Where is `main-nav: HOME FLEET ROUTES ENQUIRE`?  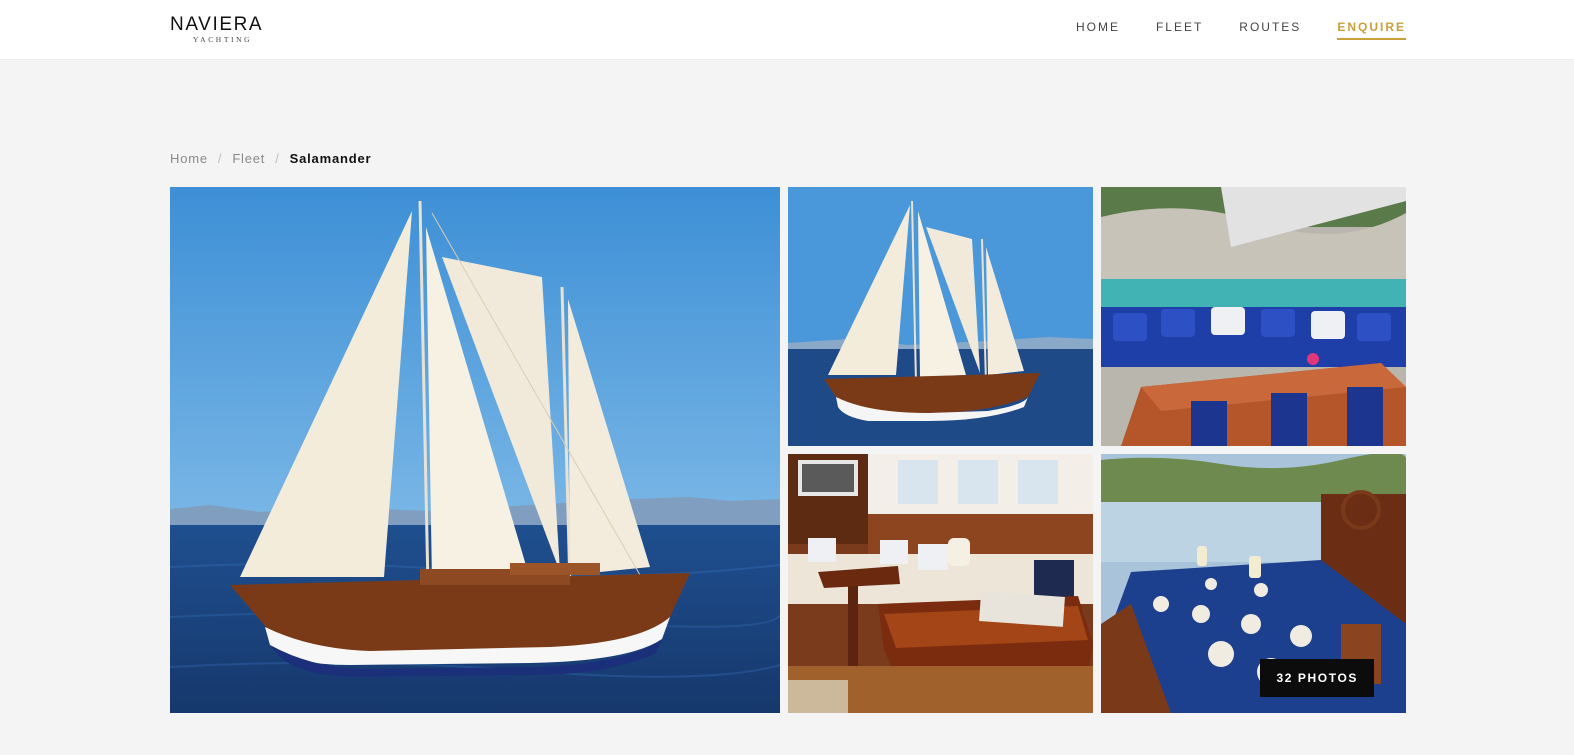 main-nav: HOME FLEET ROUTES ENQUIRE is located at coordinates (1241, 30).